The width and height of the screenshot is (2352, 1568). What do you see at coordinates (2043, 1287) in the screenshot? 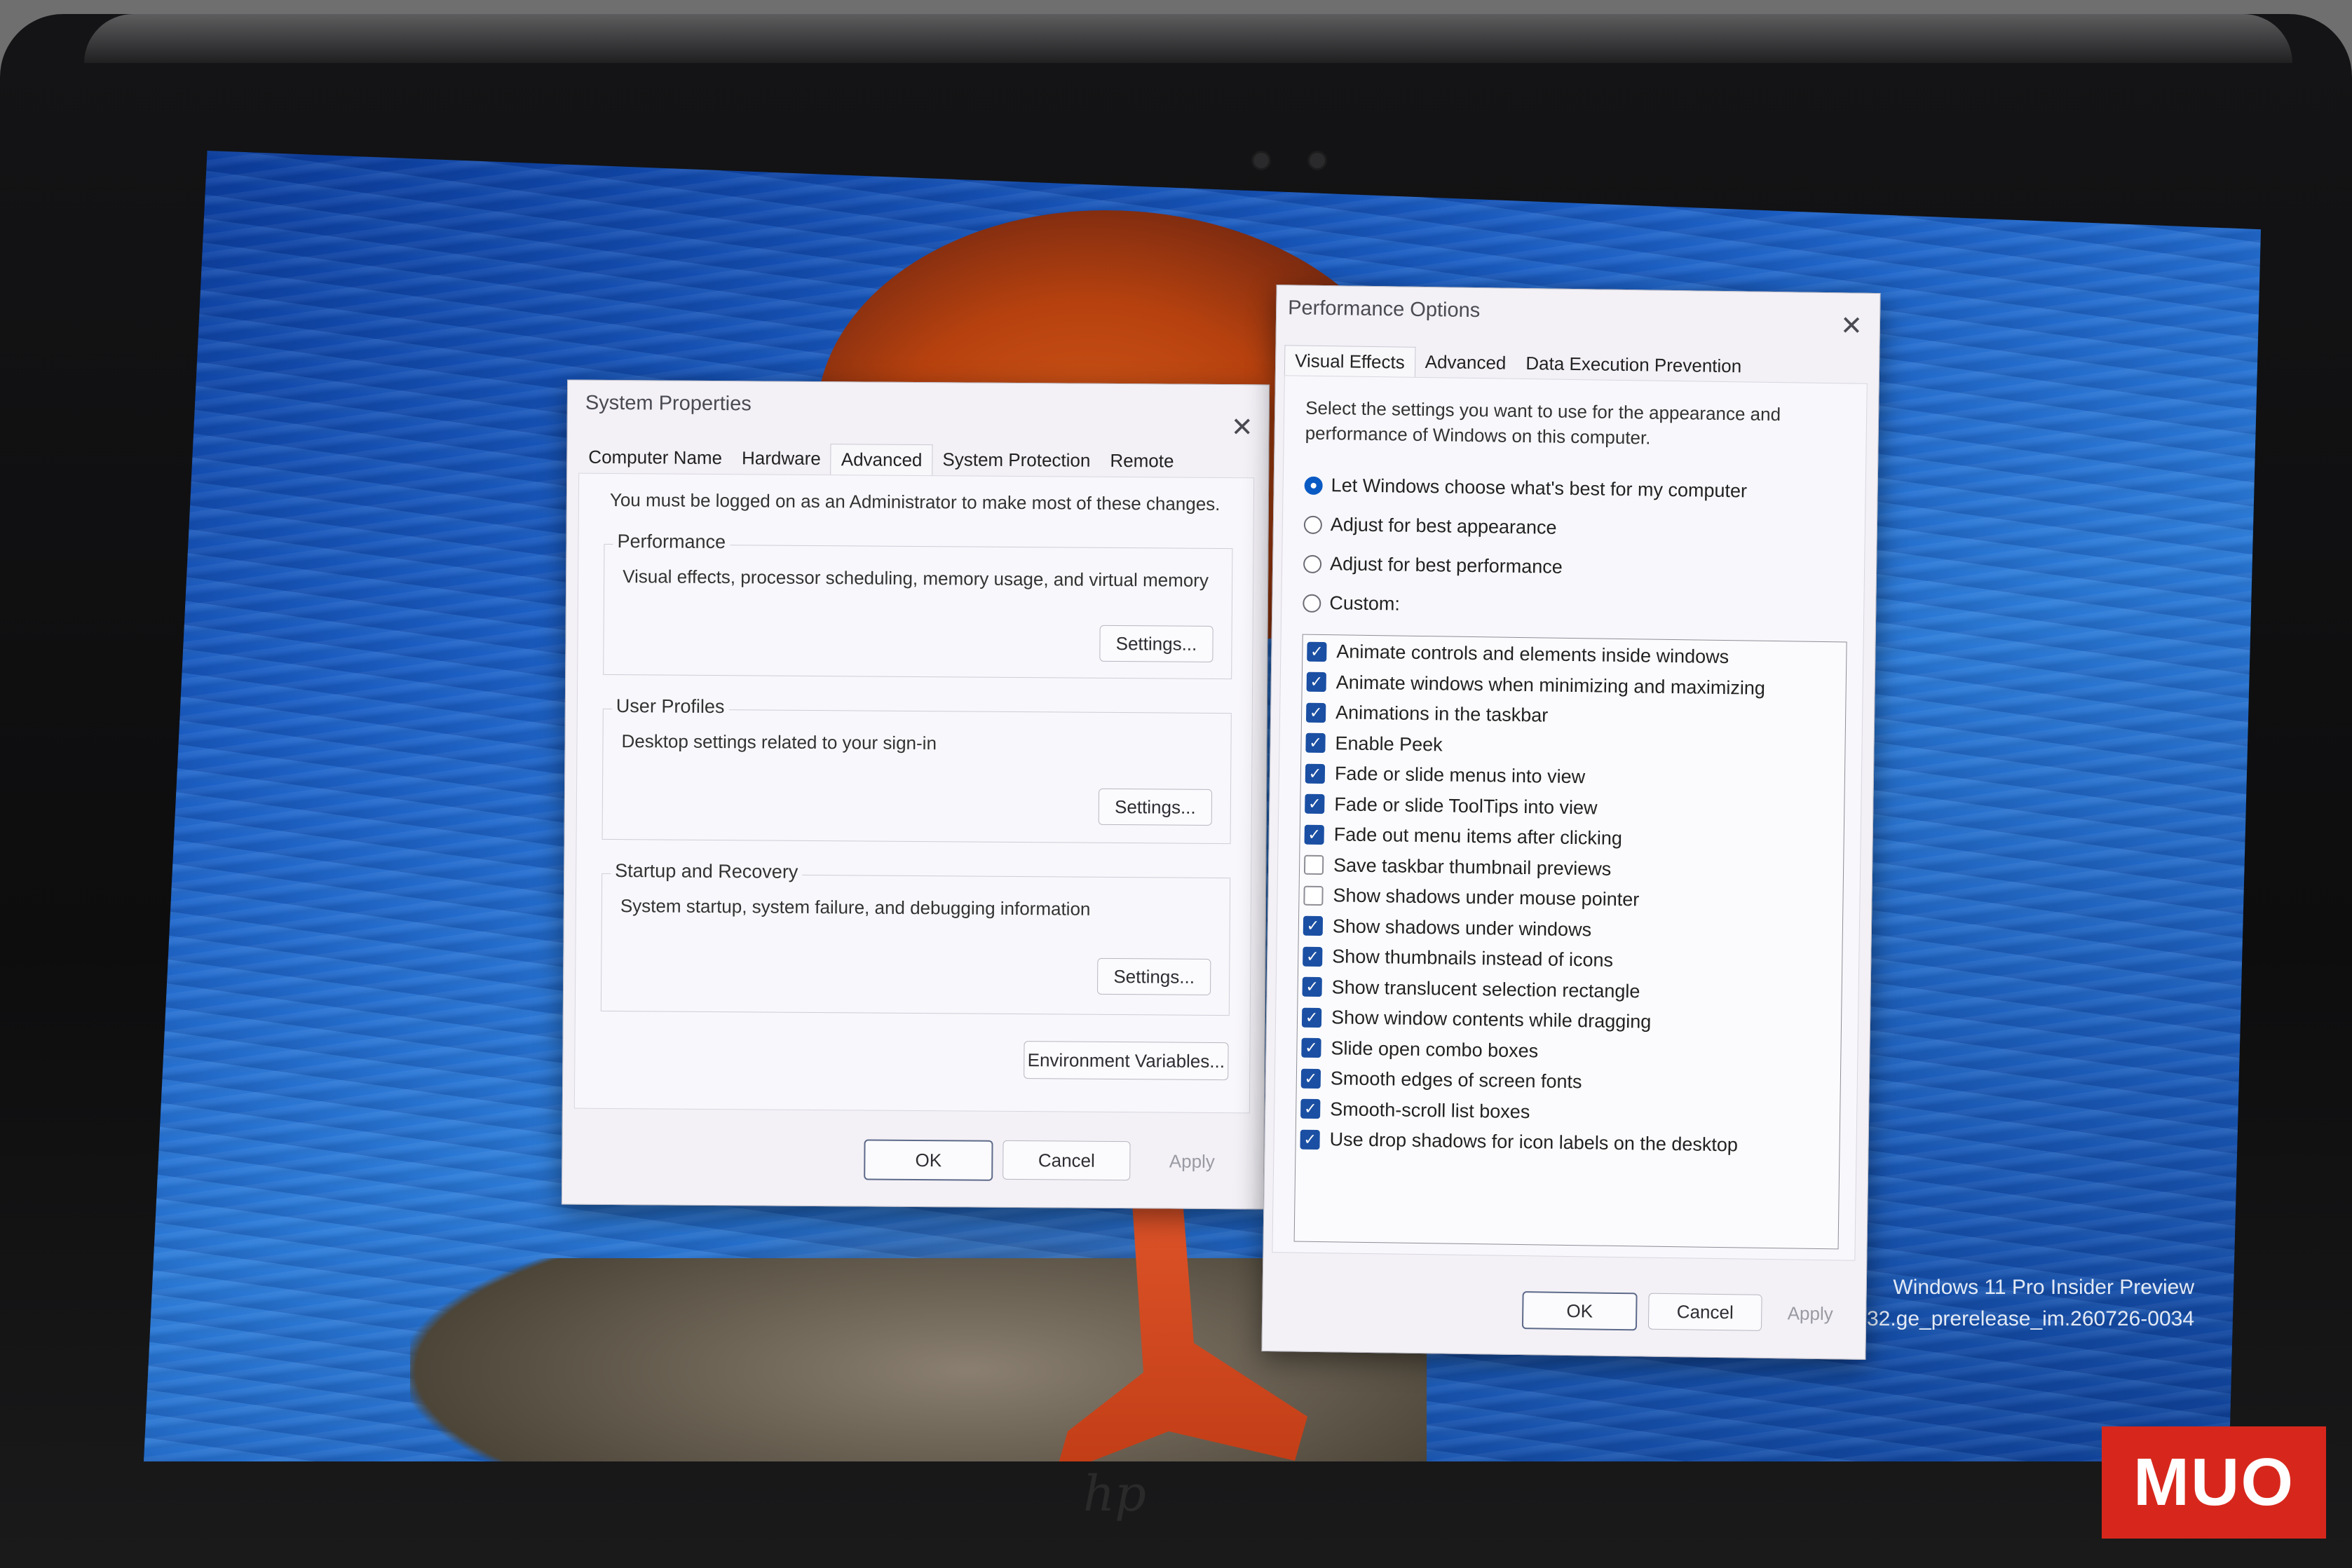
I see `watermark-edition: Windows 11 Pro Insider Preview` at bounding box center [2043, 1287].